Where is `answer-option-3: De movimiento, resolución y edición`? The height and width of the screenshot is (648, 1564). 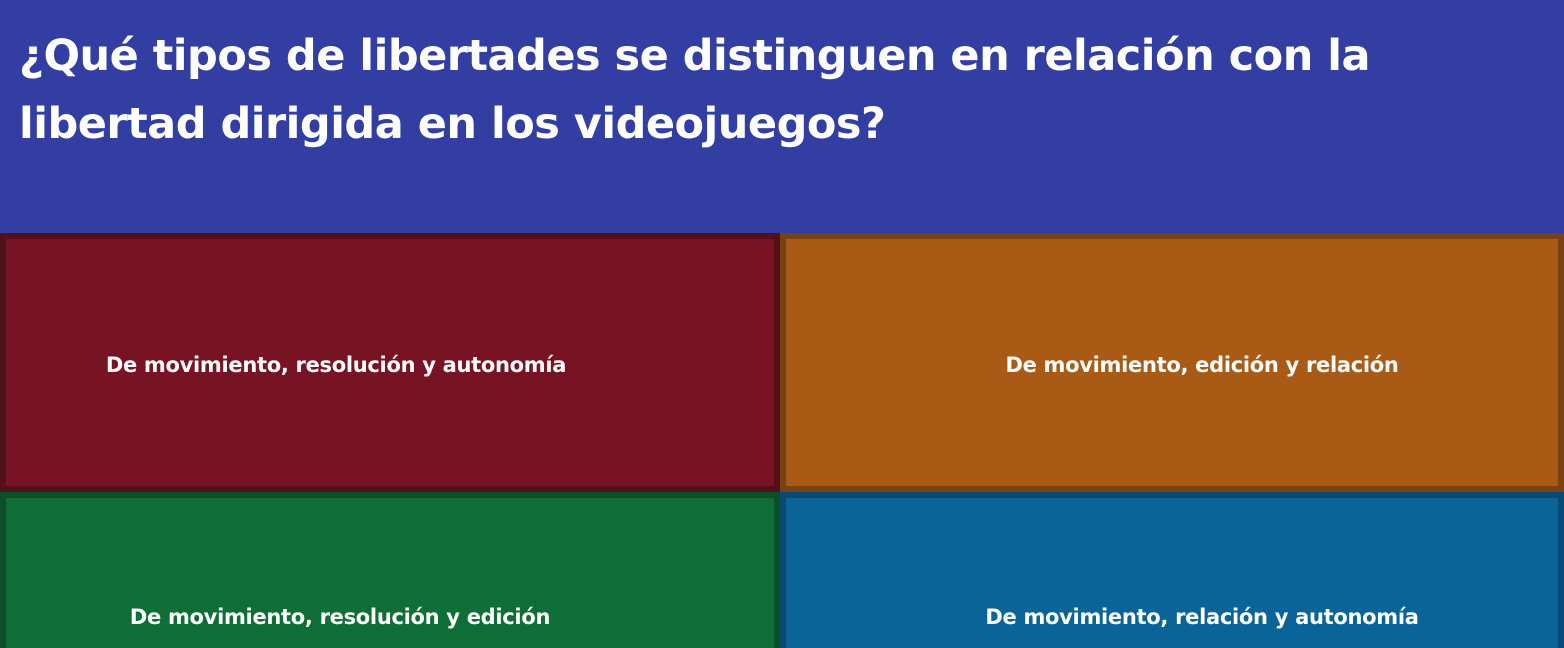 answer-option-3: De movimiento, resolución y edición is located at coordinates (390, 570).